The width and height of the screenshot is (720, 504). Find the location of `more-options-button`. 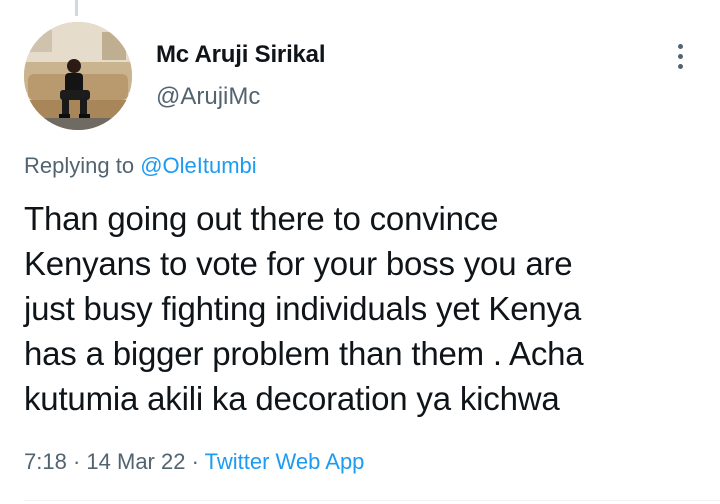

more-options-button is located at coordinates (680, 56).